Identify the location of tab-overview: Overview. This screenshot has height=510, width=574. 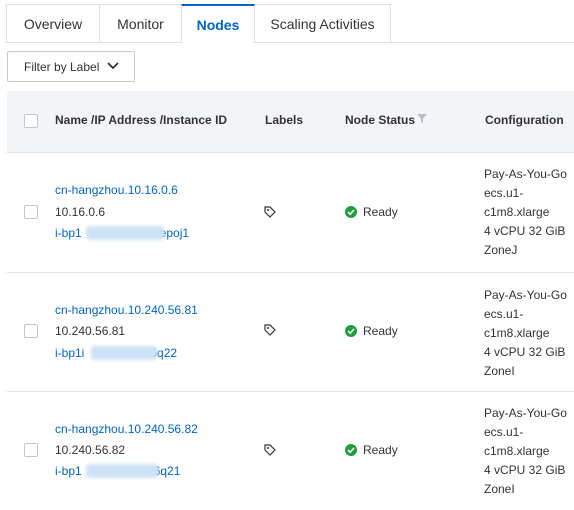
(53, 23).